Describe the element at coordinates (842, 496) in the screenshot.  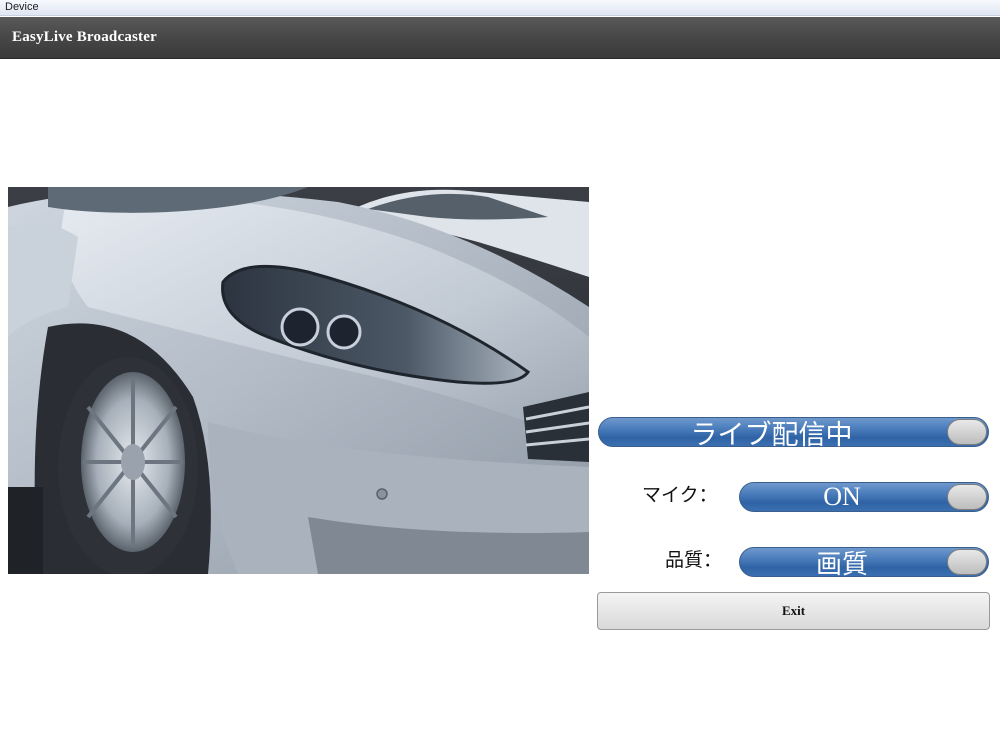
I see `mic-toggle-label: ON` at that location.